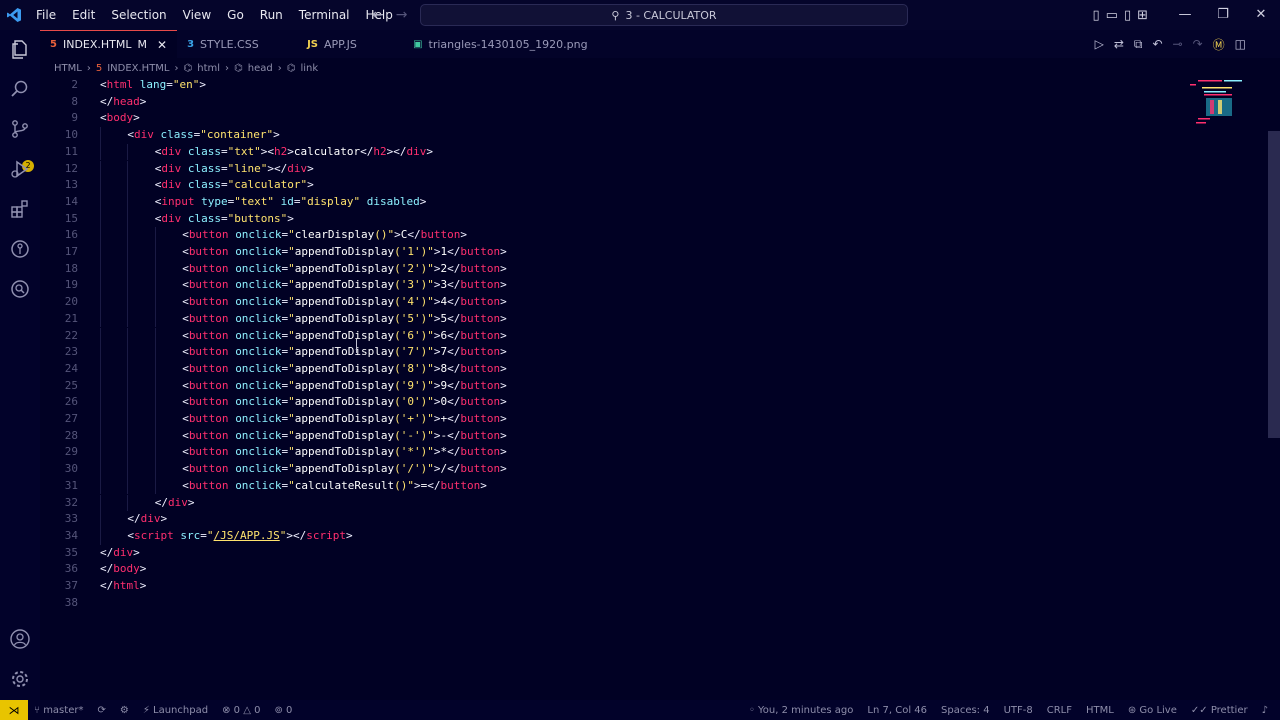 The height and width of the screenshot is (720, 1280). Describe the element at coordinates (590, 586) in the screenshot. I see `code-line: 37 </html>` at that location.